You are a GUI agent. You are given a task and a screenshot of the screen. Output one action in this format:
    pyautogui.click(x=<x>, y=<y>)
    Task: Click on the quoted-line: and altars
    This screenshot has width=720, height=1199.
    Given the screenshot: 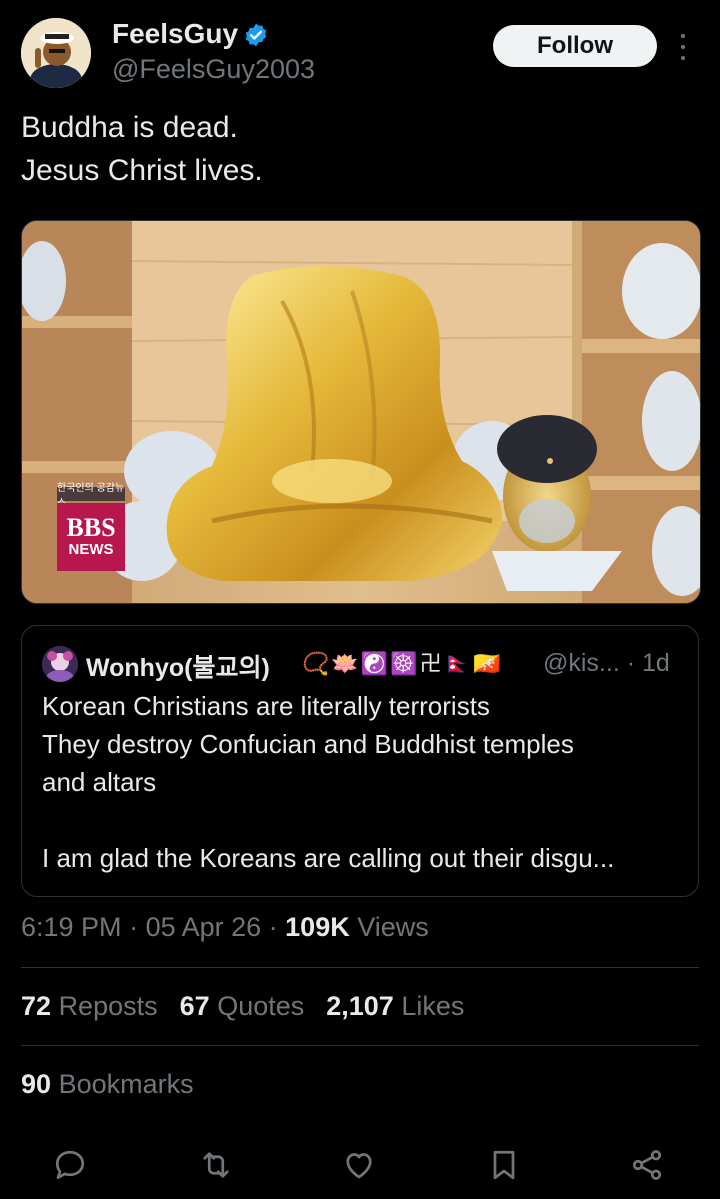 What is the action you would take?
    pyautogui.click(x=99, y=782)
    